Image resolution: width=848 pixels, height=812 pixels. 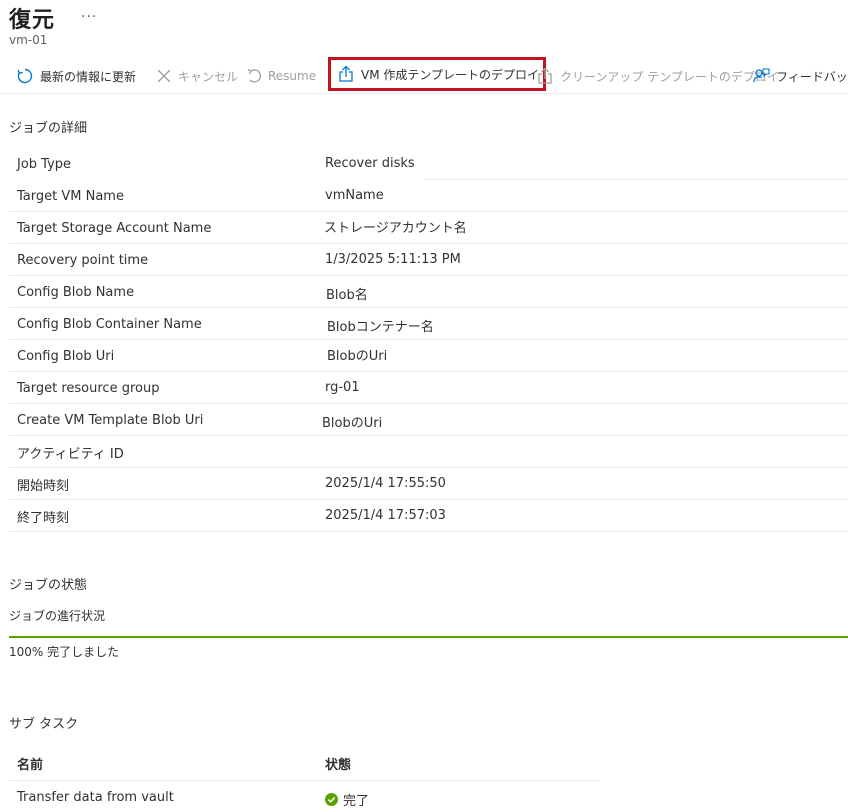 I want to click on detail-value: 2025/1/4 17:55:50, so click(x=385, y=483).